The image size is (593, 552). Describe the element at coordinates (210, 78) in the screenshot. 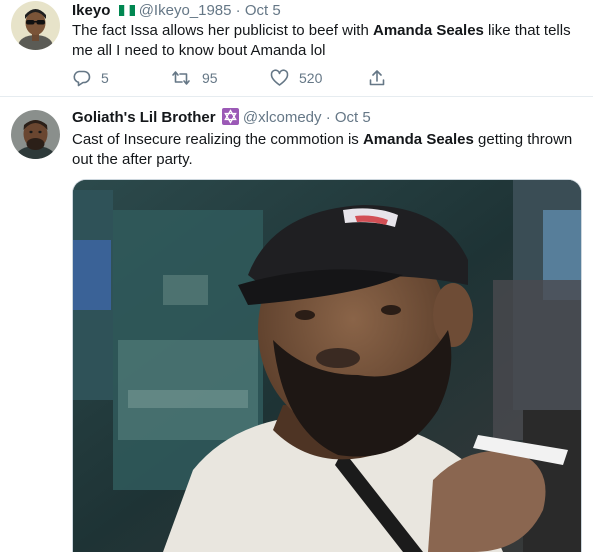

I see `retweet-count: 95` at that location.